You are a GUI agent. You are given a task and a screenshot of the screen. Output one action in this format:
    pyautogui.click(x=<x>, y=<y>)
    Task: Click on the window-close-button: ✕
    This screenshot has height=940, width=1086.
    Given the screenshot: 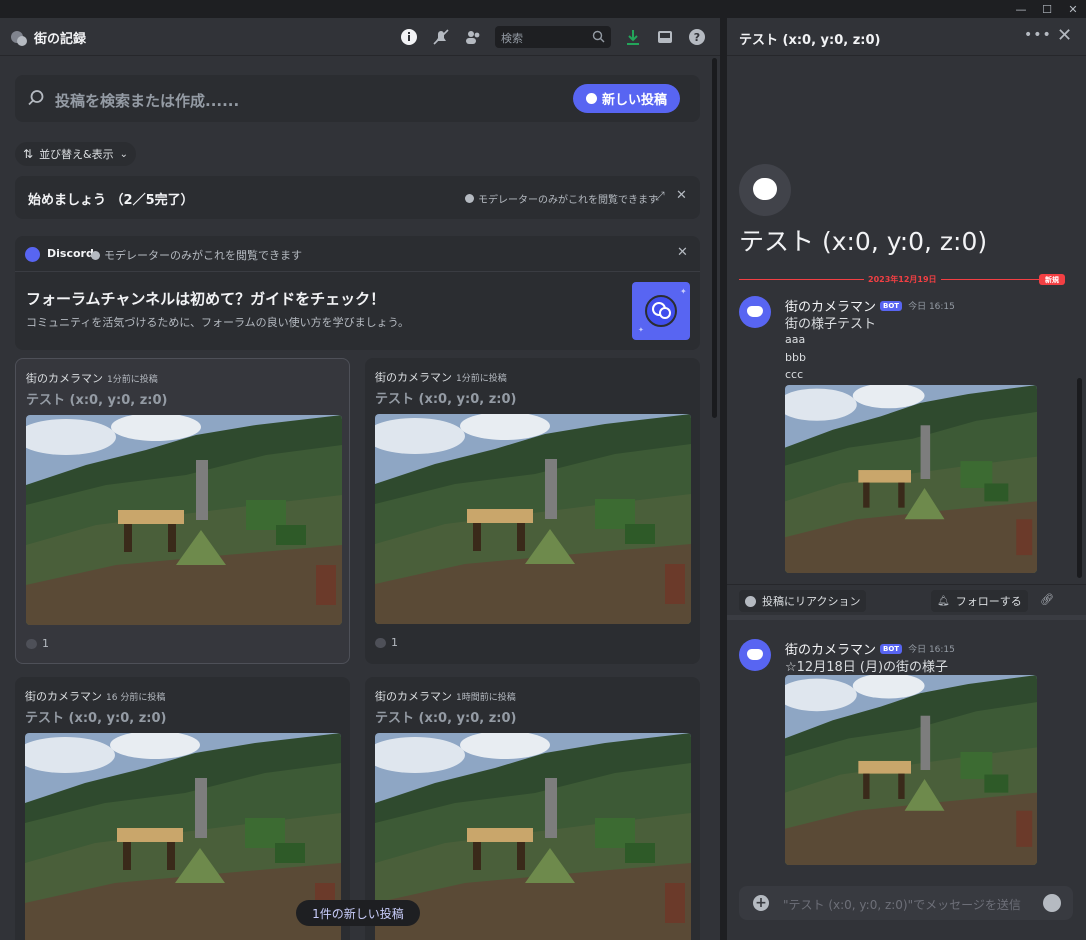 What is the action you would take?
    pyautogui.click(x=1073, y=9)
    